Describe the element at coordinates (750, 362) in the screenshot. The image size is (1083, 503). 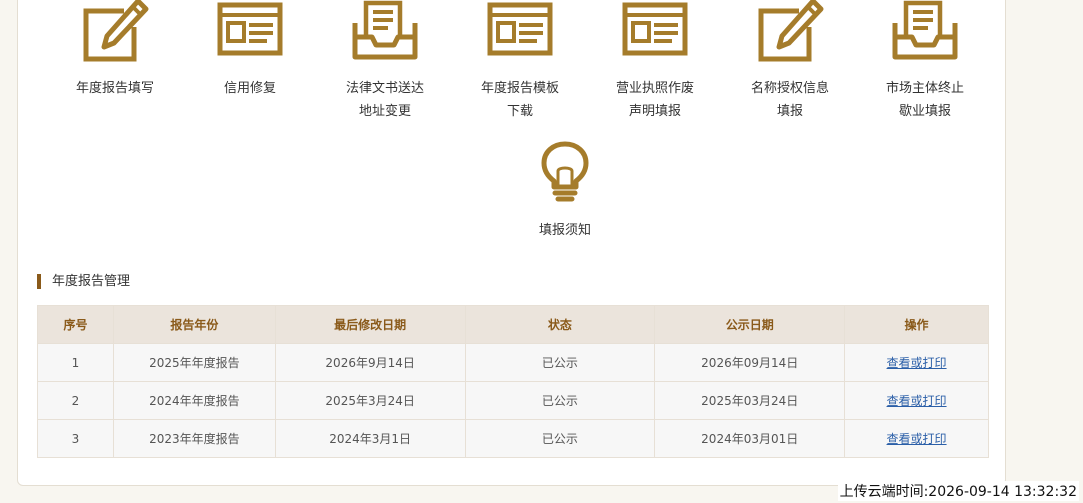
I see `publish-date: 2026年09月14日` at that location.